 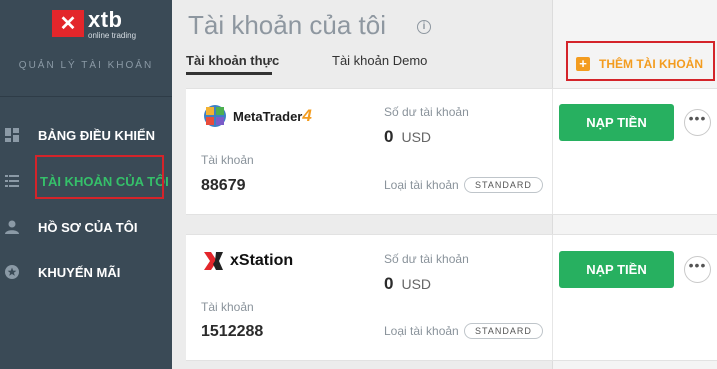 I want to click on platform-name: xStation, so click(x=262, y=260).